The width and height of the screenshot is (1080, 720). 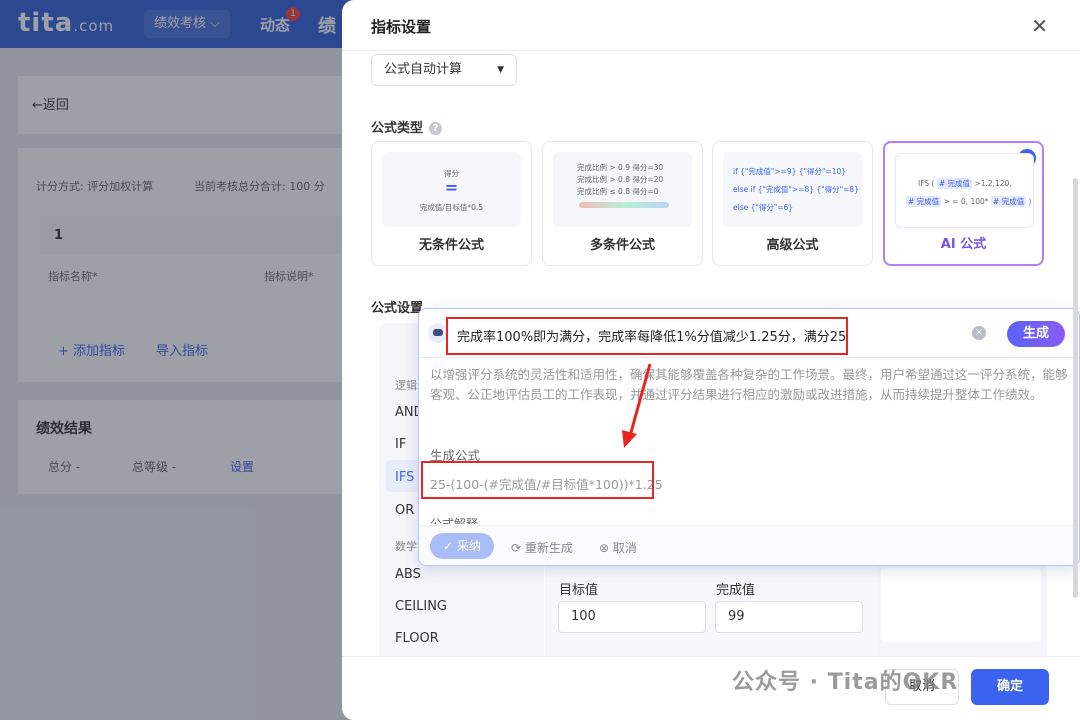 I want to click on watermark-text: 公众号 · Tita的OKR, so click(x=845, y=682).